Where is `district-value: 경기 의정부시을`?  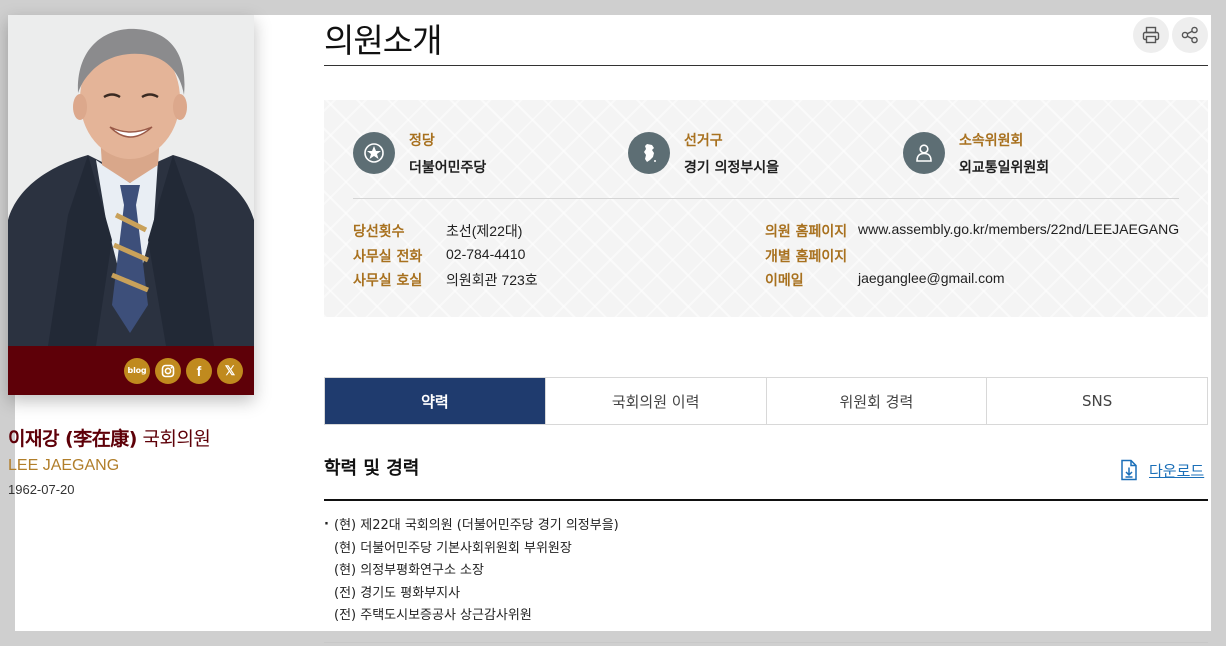
district-value: 경기 의정부시을 is located at coordinates (732, 168).